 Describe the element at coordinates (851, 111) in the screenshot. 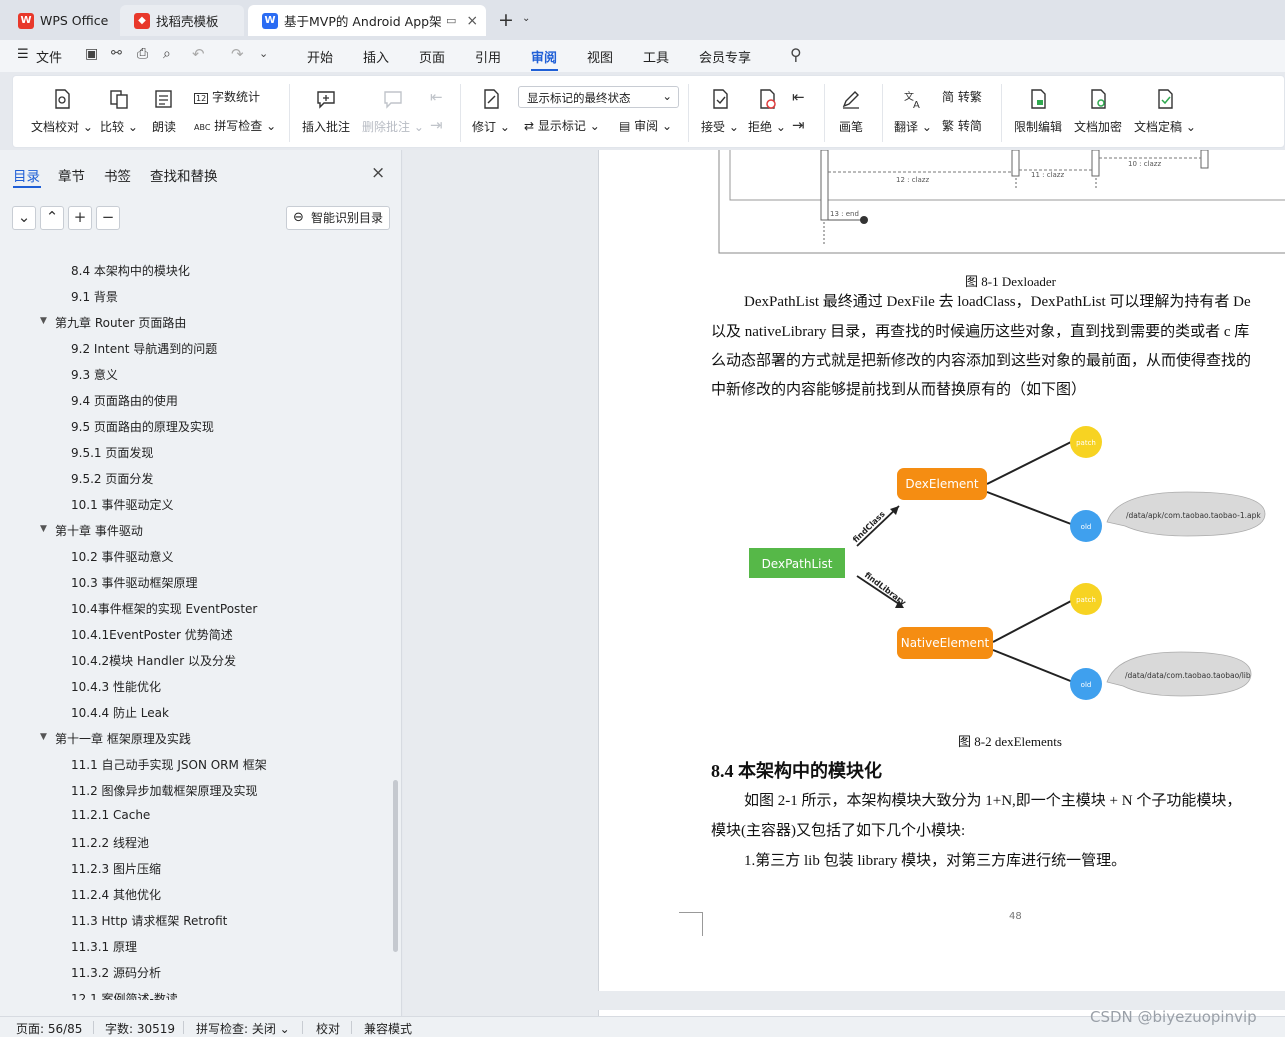

I see `pen-button: 画笔` at that location.